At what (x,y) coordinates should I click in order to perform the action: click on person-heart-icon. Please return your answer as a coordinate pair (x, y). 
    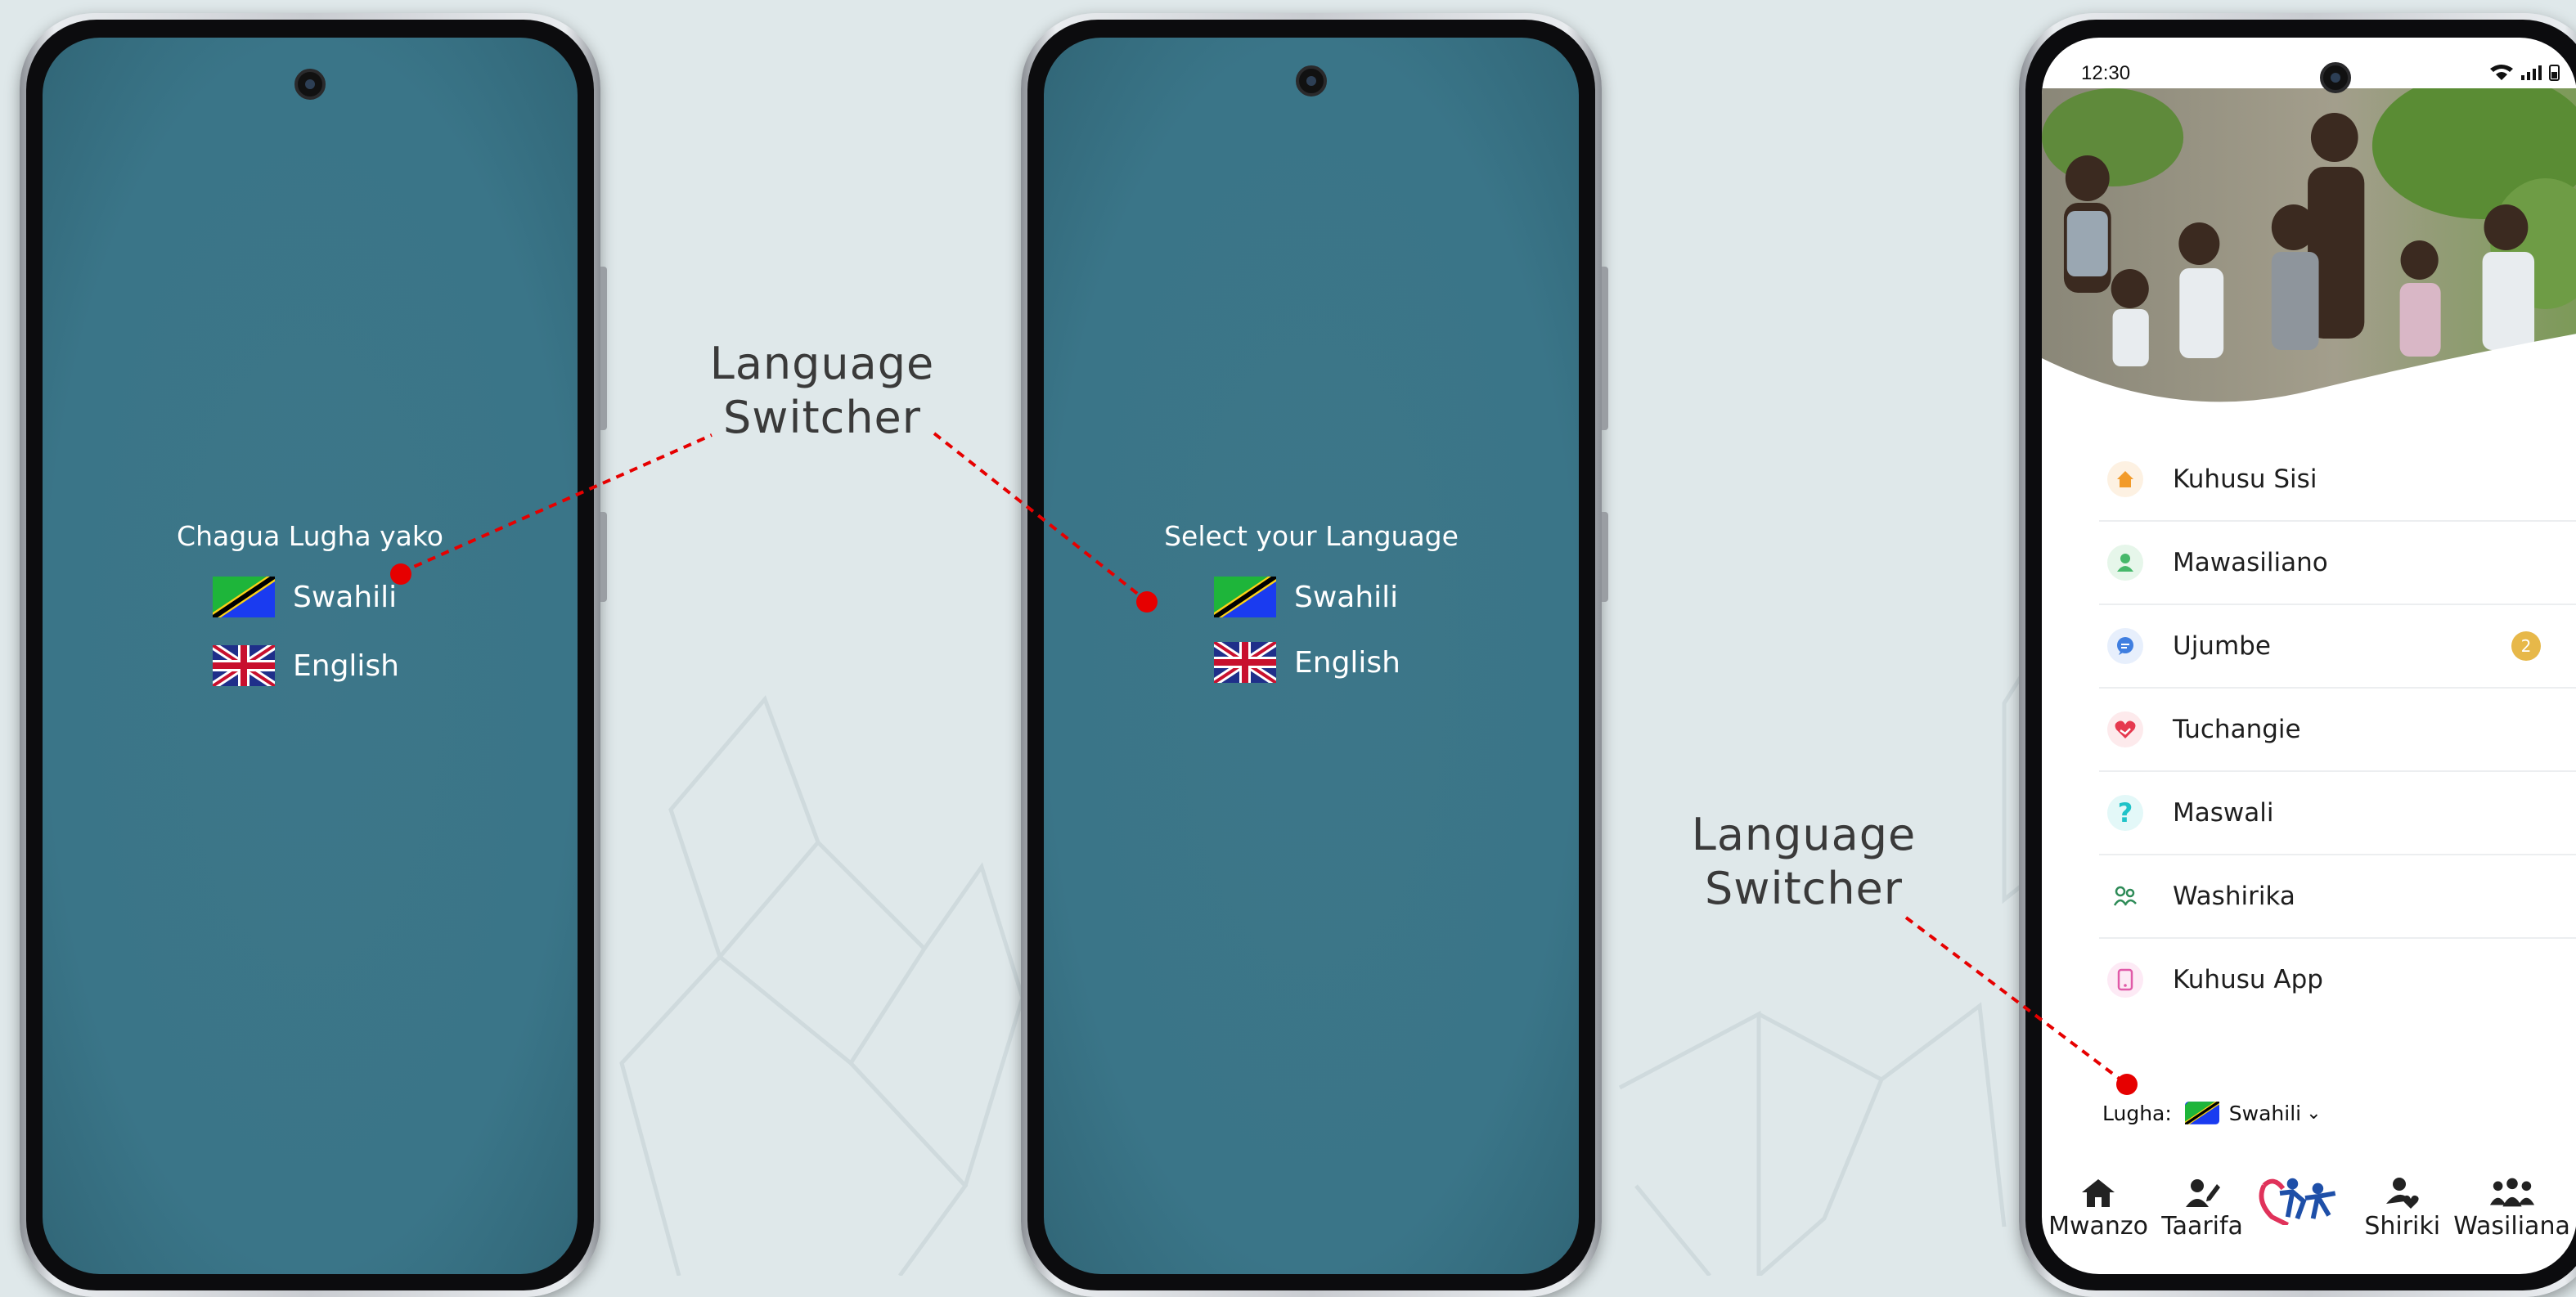
    Looking at the image, I should click on (2402, 1193).